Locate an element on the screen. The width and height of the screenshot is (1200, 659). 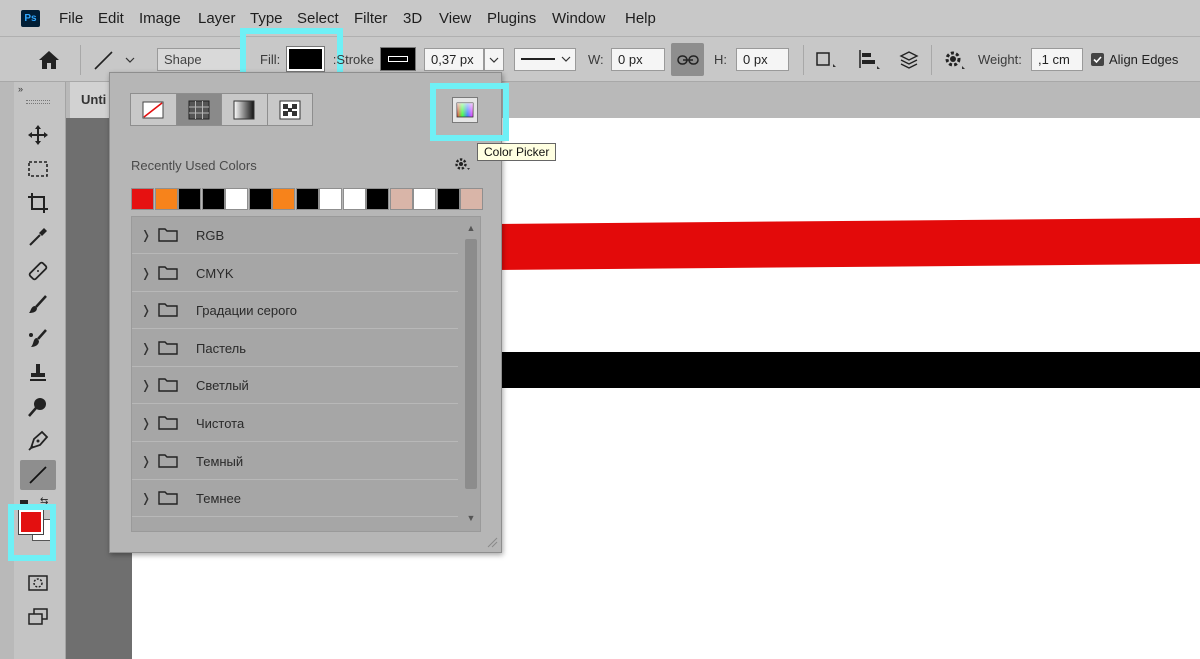
healing-brush-tool is located at coordinates (38, 271).